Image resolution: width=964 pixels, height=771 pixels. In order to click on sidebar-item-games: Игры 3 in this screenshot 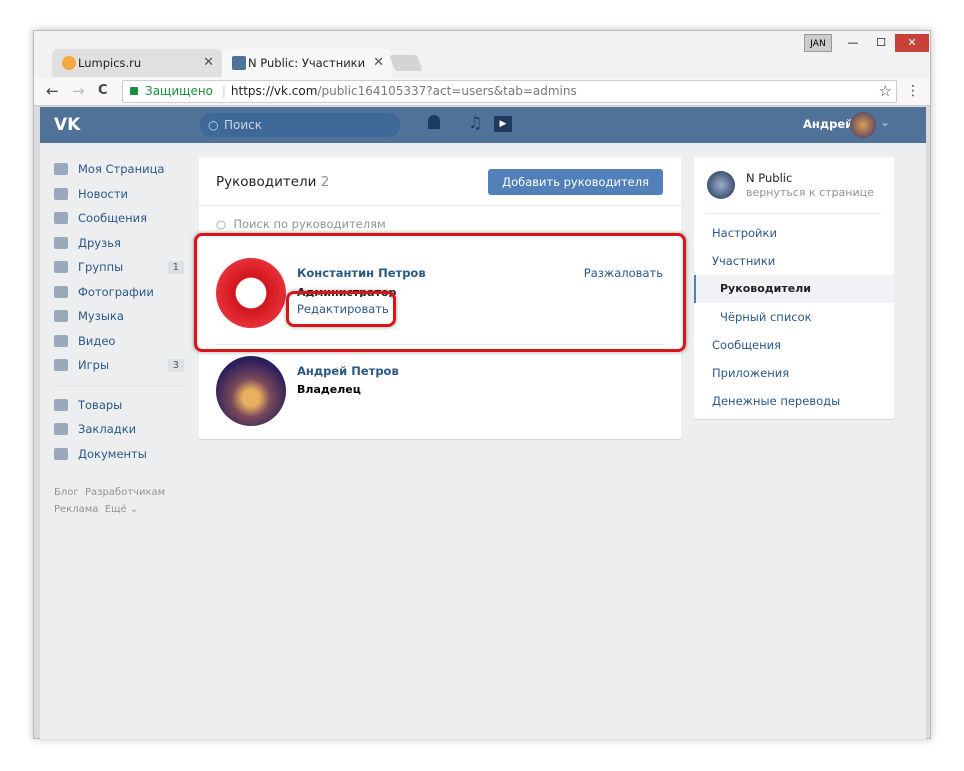, I will do `click(119, 365)`.